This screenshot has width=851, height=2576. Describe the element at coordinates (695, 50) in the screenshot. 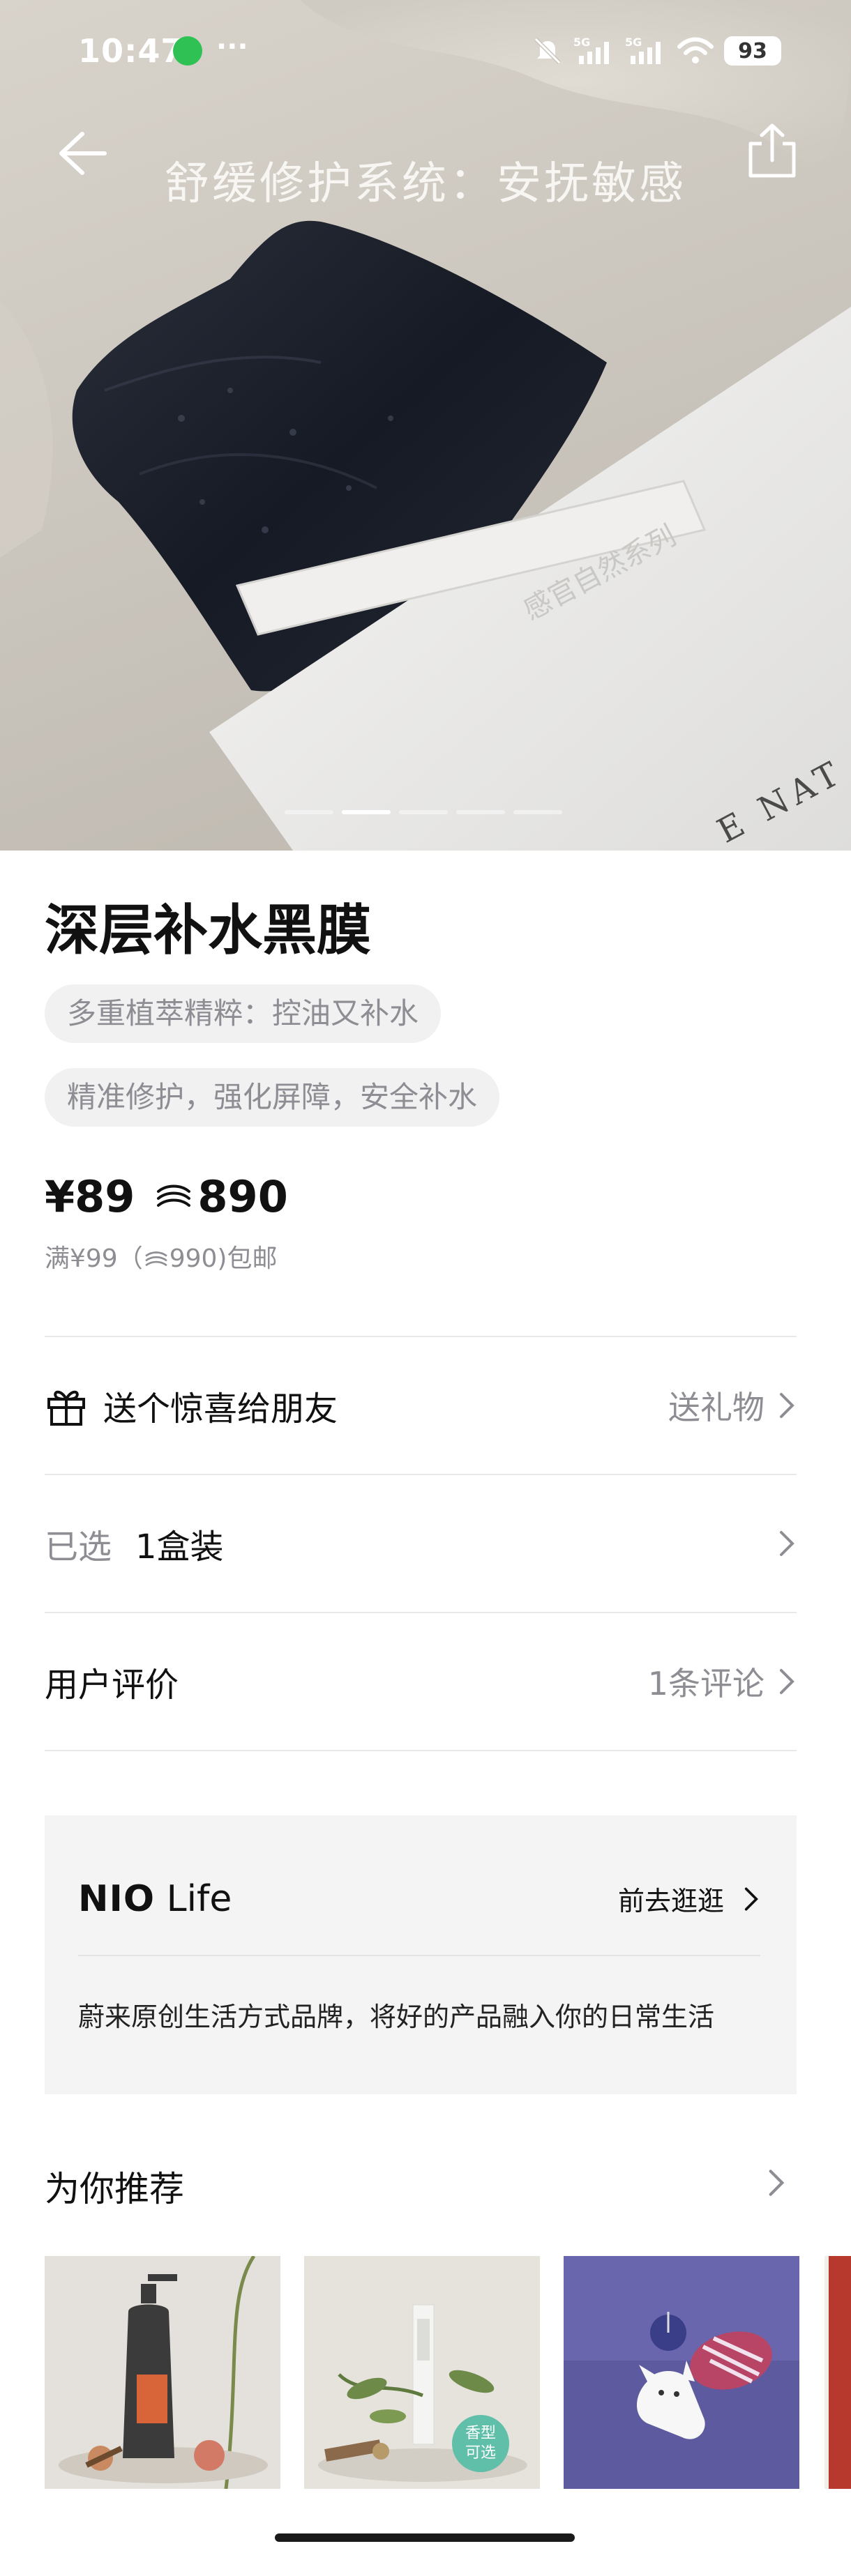

I see `wifi-icon` at that location.